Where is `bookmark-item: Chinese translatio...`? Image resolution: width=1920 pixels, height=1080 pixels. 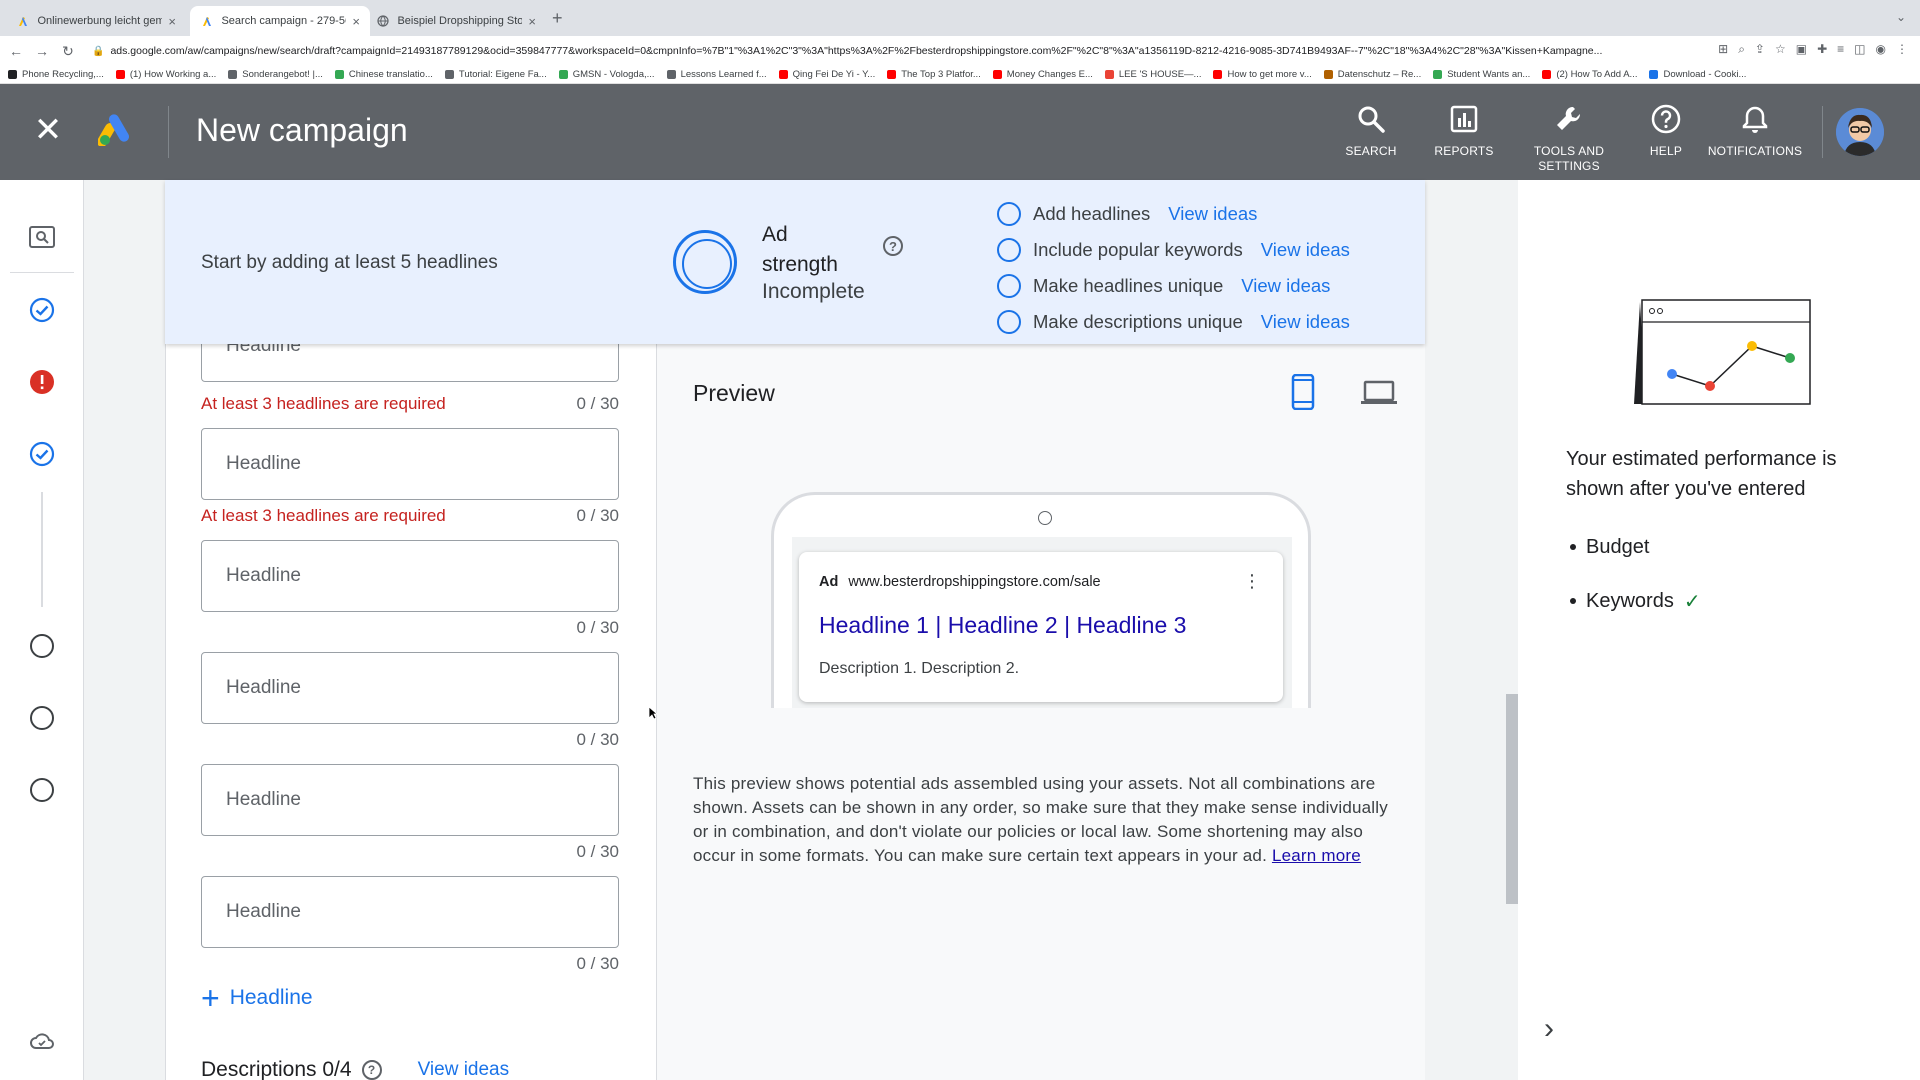
bookmark-item: Chinese translatio... is located at coordinates (383, 74).